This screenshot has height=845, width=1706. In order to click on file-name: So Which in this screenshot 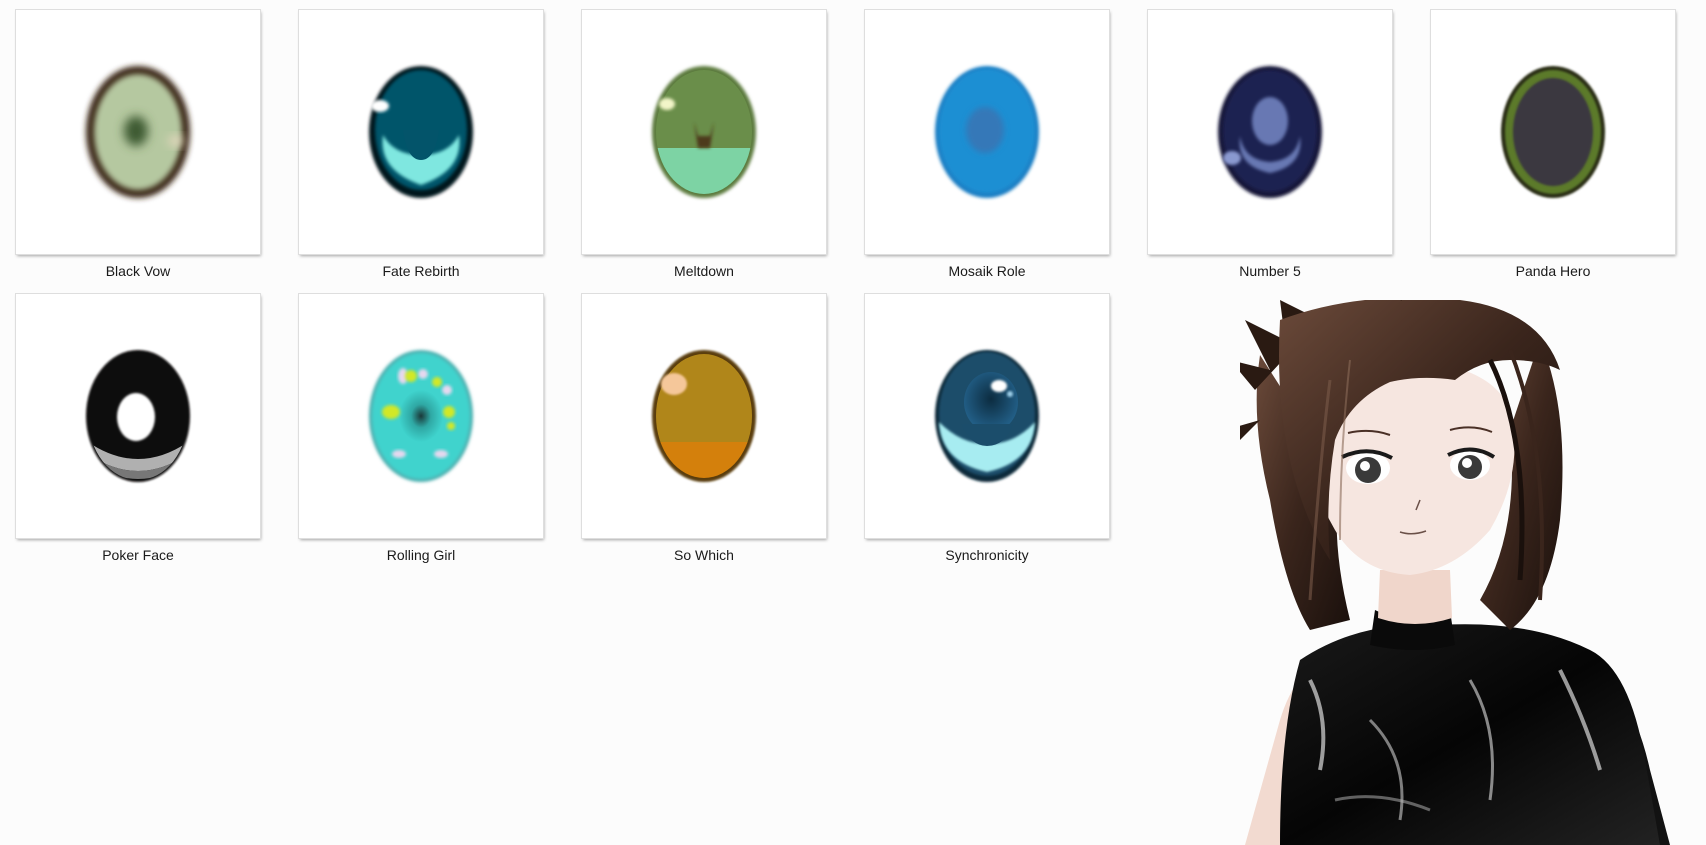, I will do `click(704, 555)`.